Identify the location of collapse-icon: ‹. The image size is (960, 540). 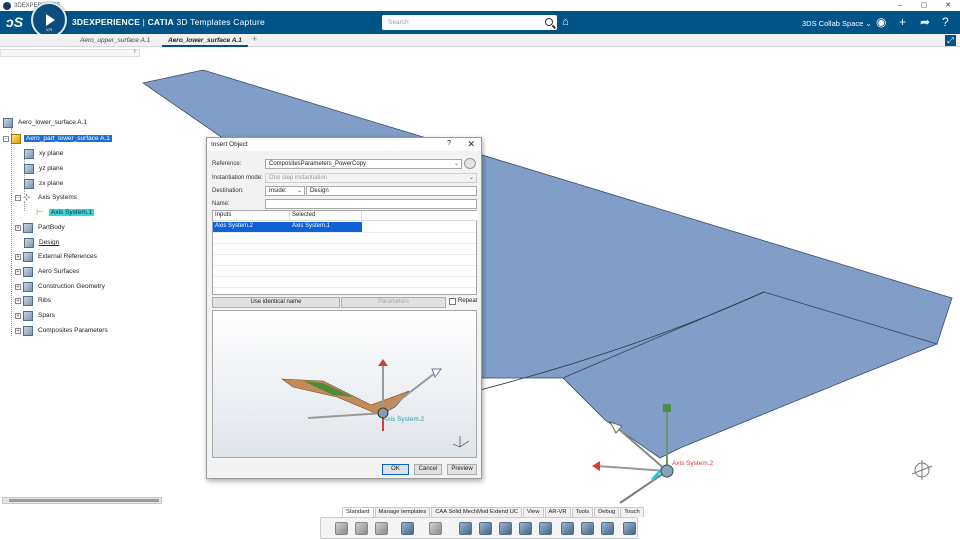
(135, 51).